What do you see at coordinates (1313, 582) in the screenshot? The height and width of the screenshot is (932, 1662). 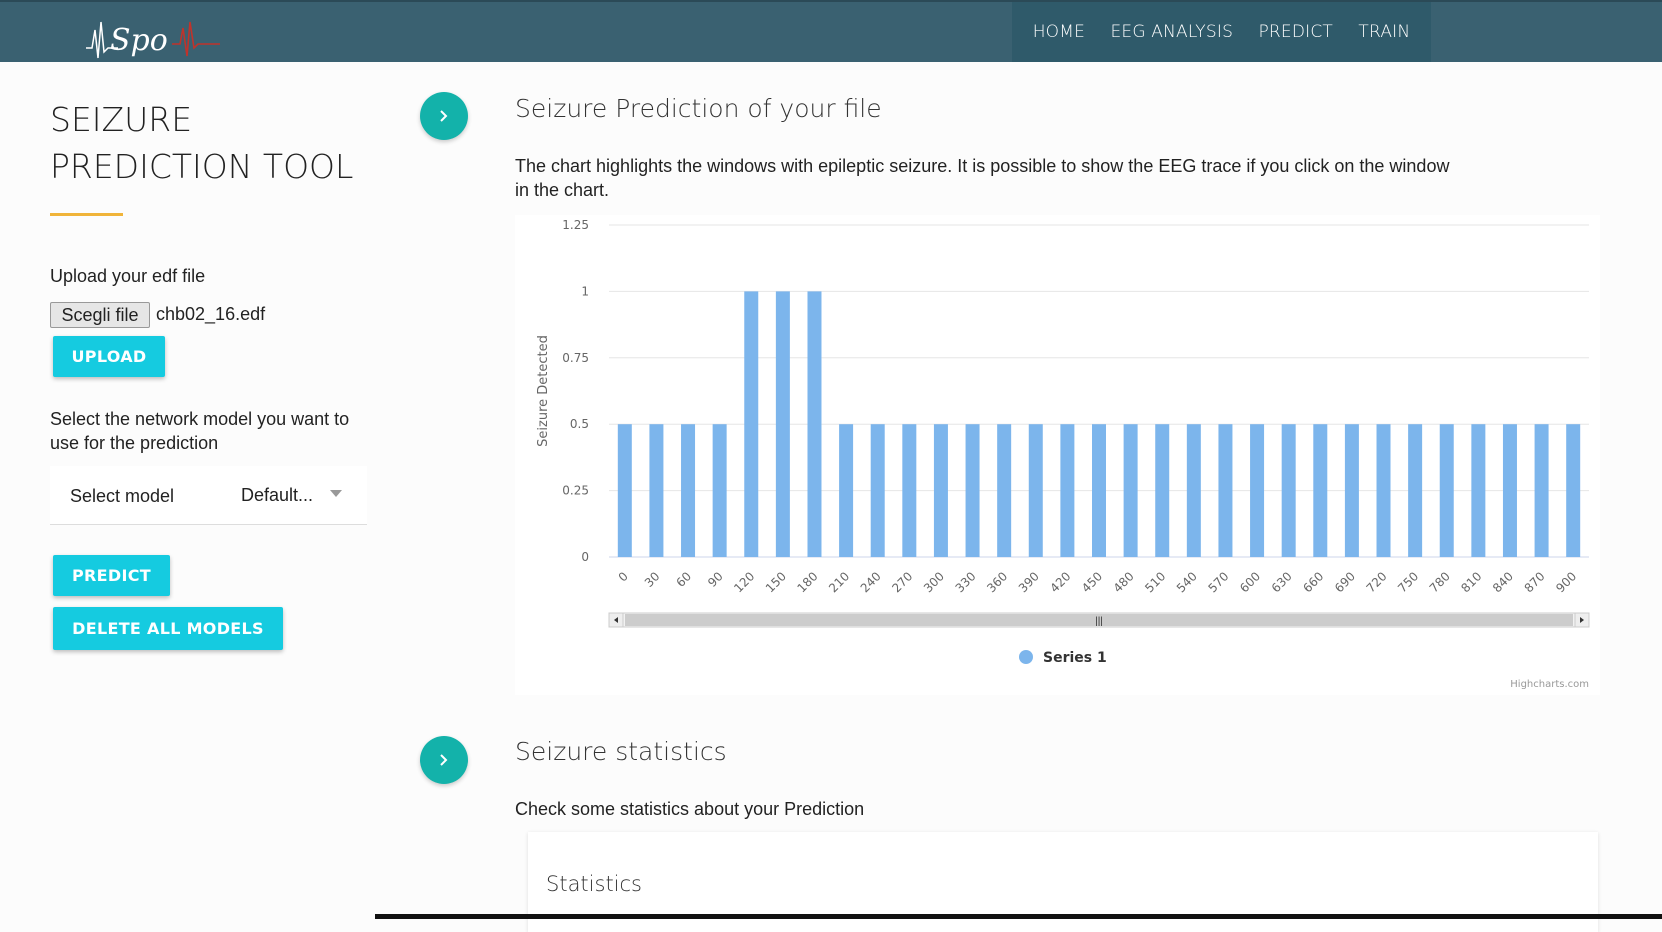 I see `x-tick-label: 660` at bounding box center [1313, 582].